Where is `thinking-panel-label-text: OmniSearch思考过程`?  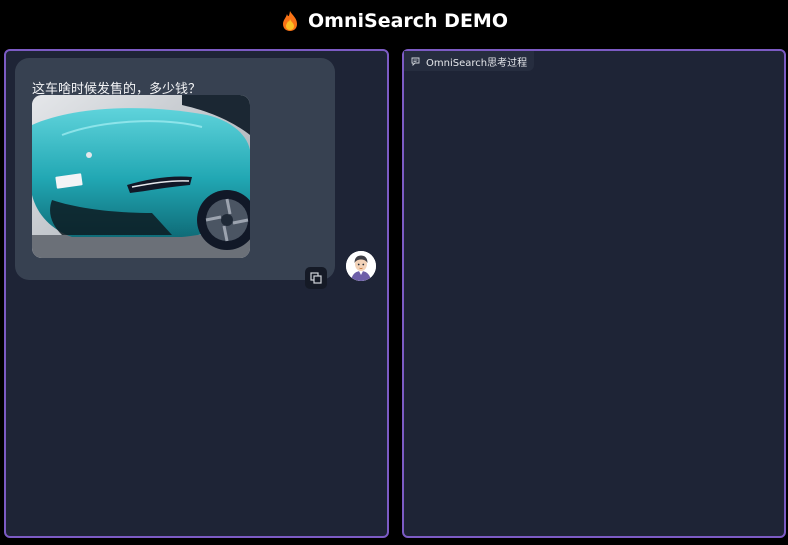 thinking-panel-label-text: OmniSearch思考过程 is located at coordinates (477, 63).